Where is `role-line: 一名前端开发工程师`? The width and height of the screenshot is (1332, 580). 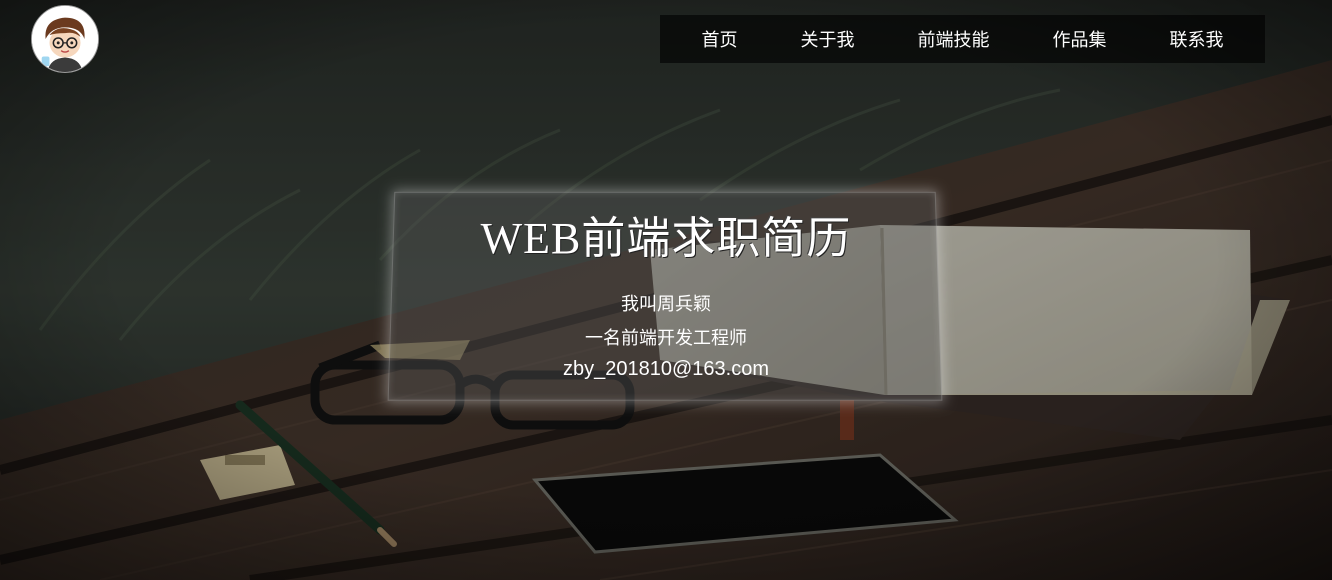 role-line: 一名前端开发工程师 is located at coordinates (666, 338).